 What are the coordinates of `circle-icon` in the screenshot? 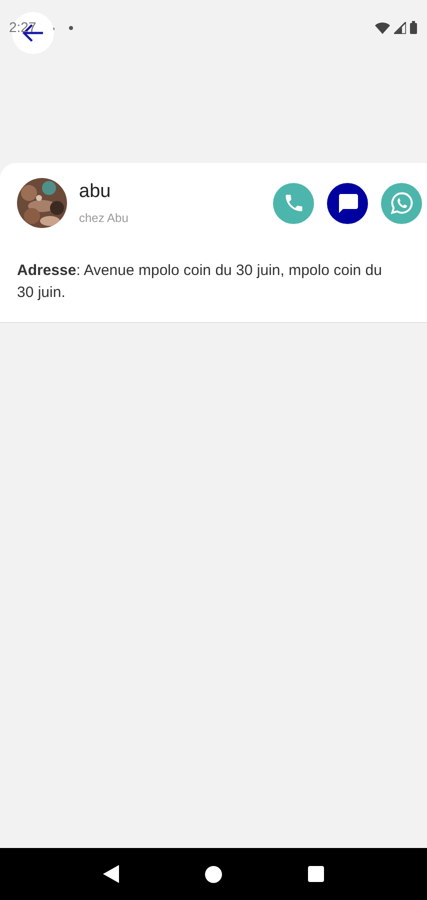 It's located at (213, 874).